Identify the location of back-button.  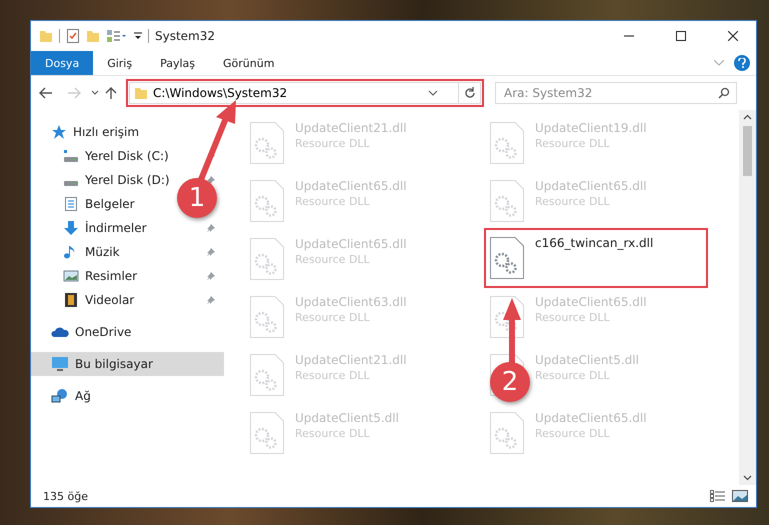
(46, 93).